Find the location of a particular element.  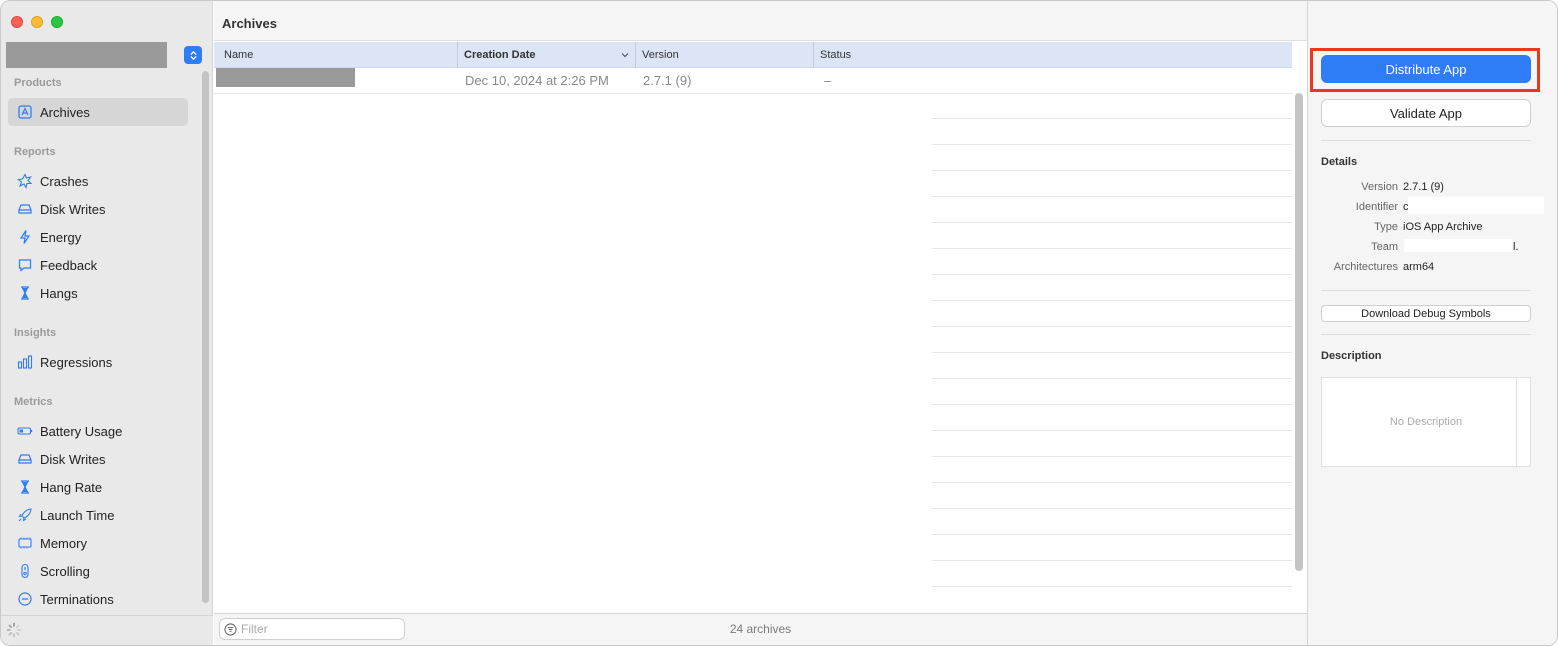

column-header-label: Creation Date is located at coordinates (500, 55).